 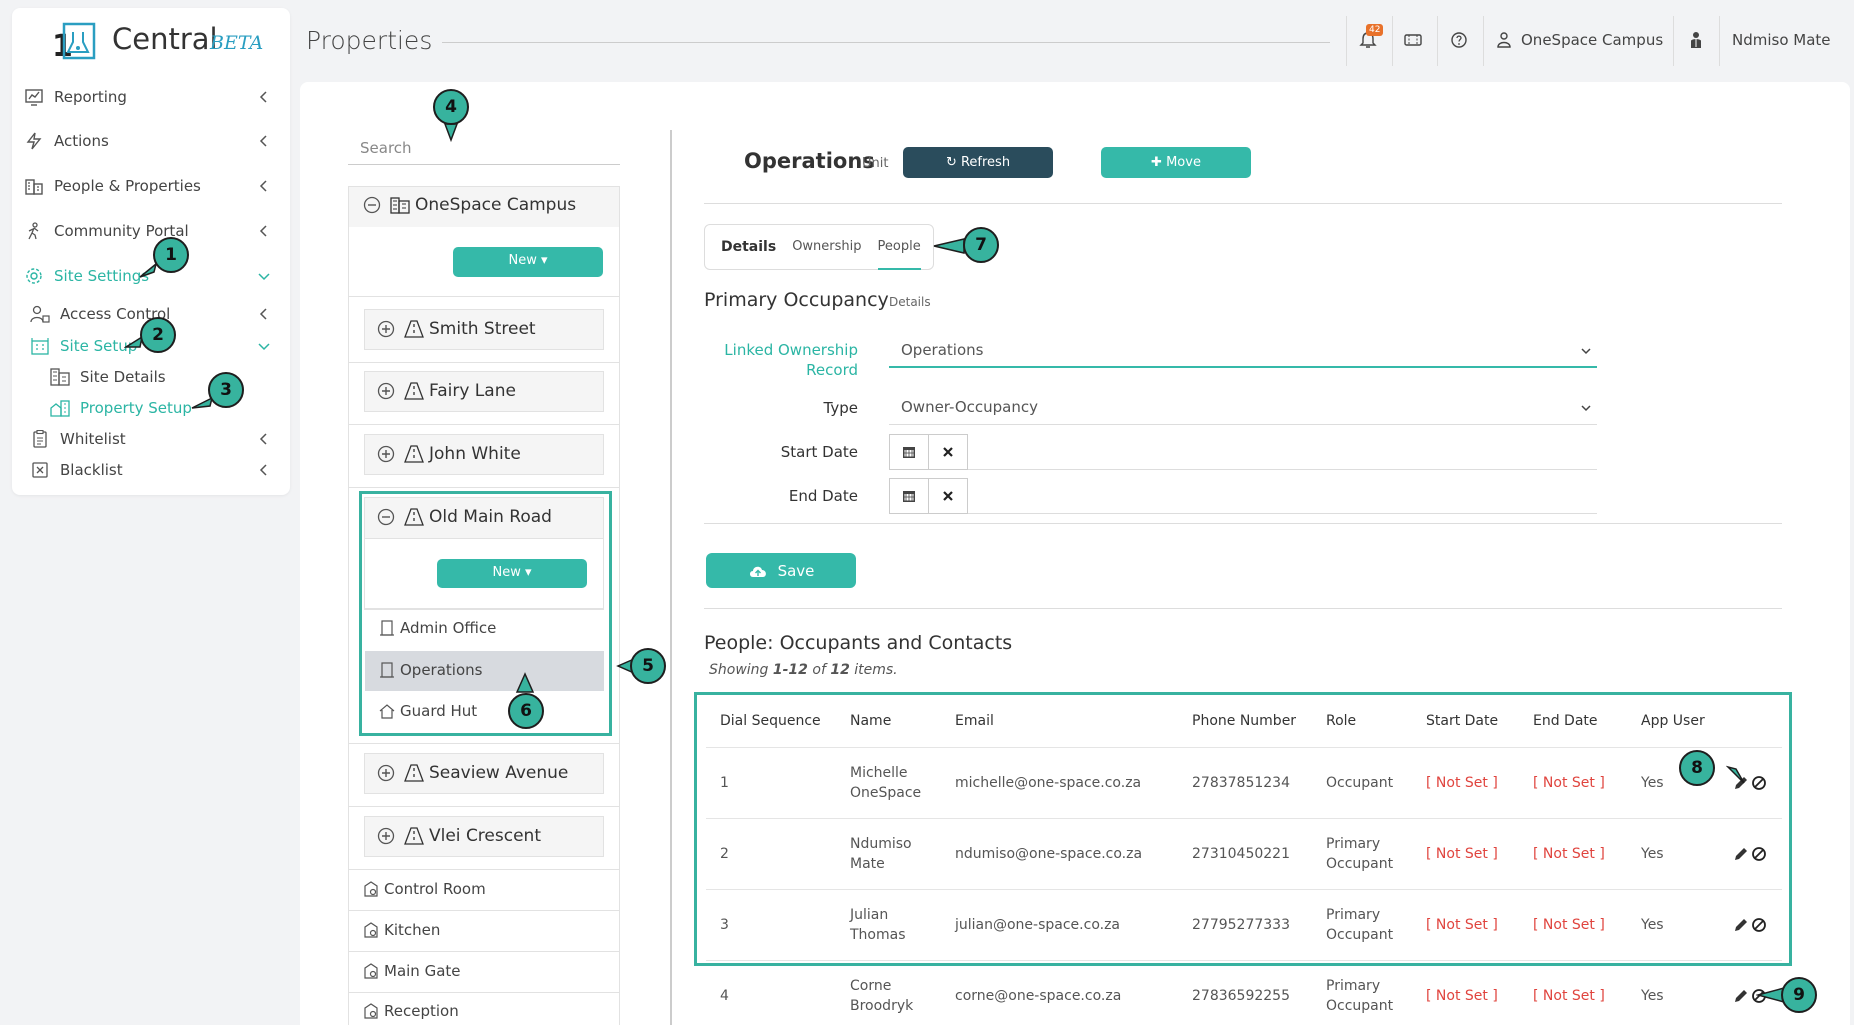 What do you see at coordinates (1359, 996) in the screenshot?
I see `cell-role: Primary Occupant` at bounding box center [1359, 996].